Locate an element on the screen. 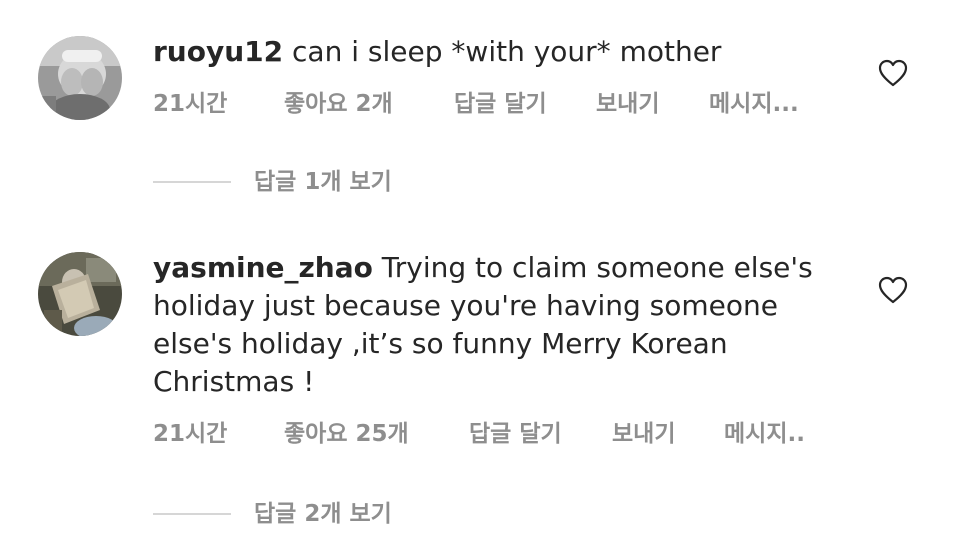 Image resolution: width=960 pixels, height=546 pixels. likes-count: 좋아요 2개 is located at coordinates (338, 104).